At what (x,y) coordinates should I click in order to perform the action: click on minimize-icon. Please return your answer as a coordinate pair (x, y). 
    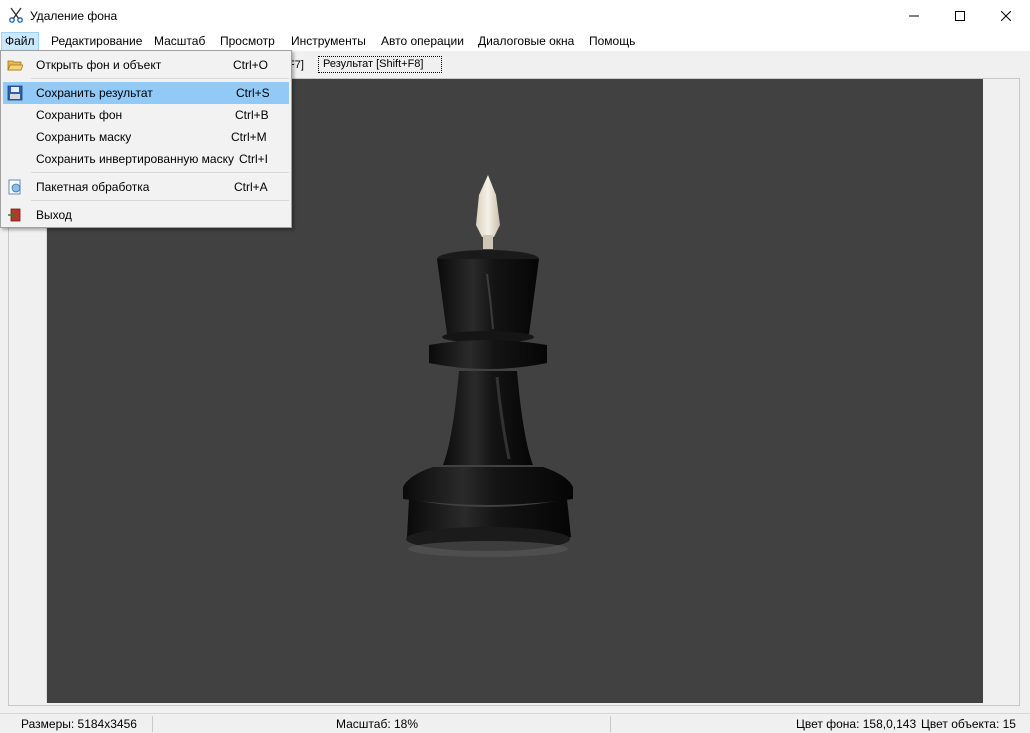
    Looking at the image, I should click on (914, 15).